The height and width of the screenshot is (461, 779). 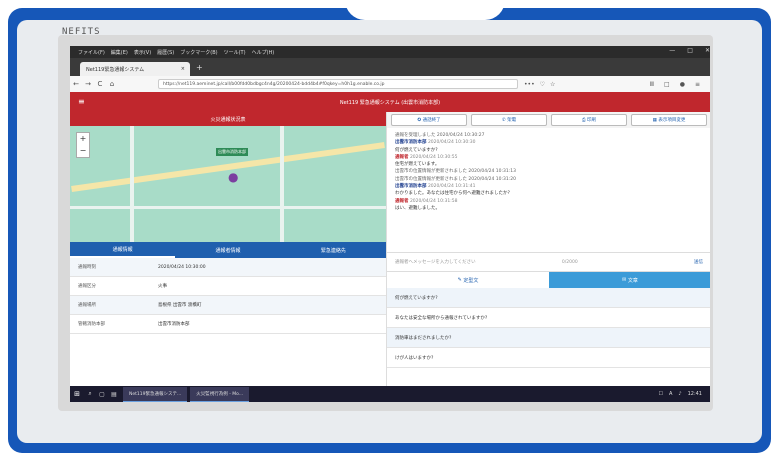 What do you see at coordinates (91, 52) in the screenshot?
I see `menu-file: ファイル(F)` at bounding box center [91, 52].